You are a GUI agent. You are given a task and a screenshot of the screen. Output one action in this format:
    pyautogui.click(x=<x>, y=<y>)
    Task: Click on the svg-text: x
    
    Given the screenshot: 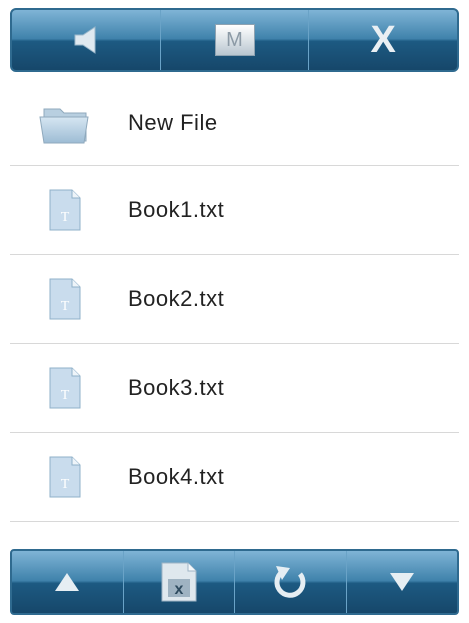 What is the action you would take?
    pyautogui.click(x=178, y=589)
    